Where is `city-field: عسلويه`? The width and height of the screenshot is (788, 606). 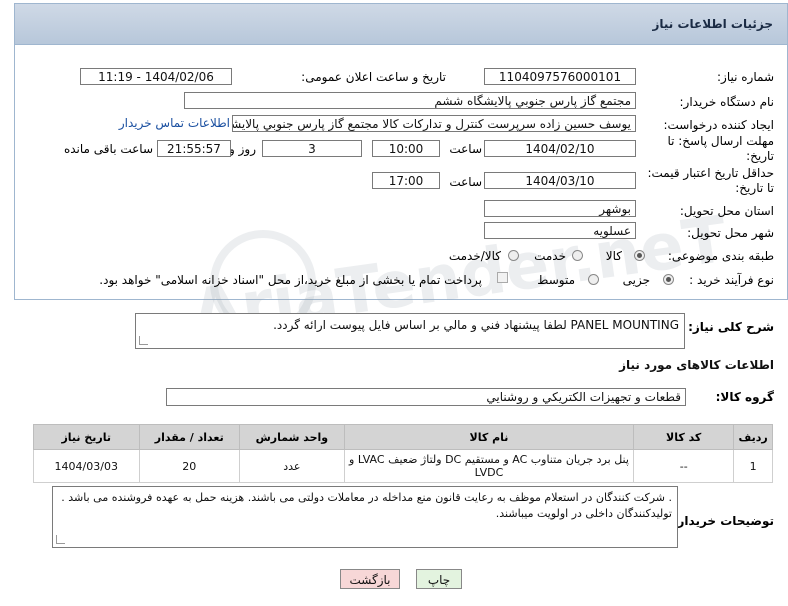 city-field: عسلويه is located at coordinates (560, 230).